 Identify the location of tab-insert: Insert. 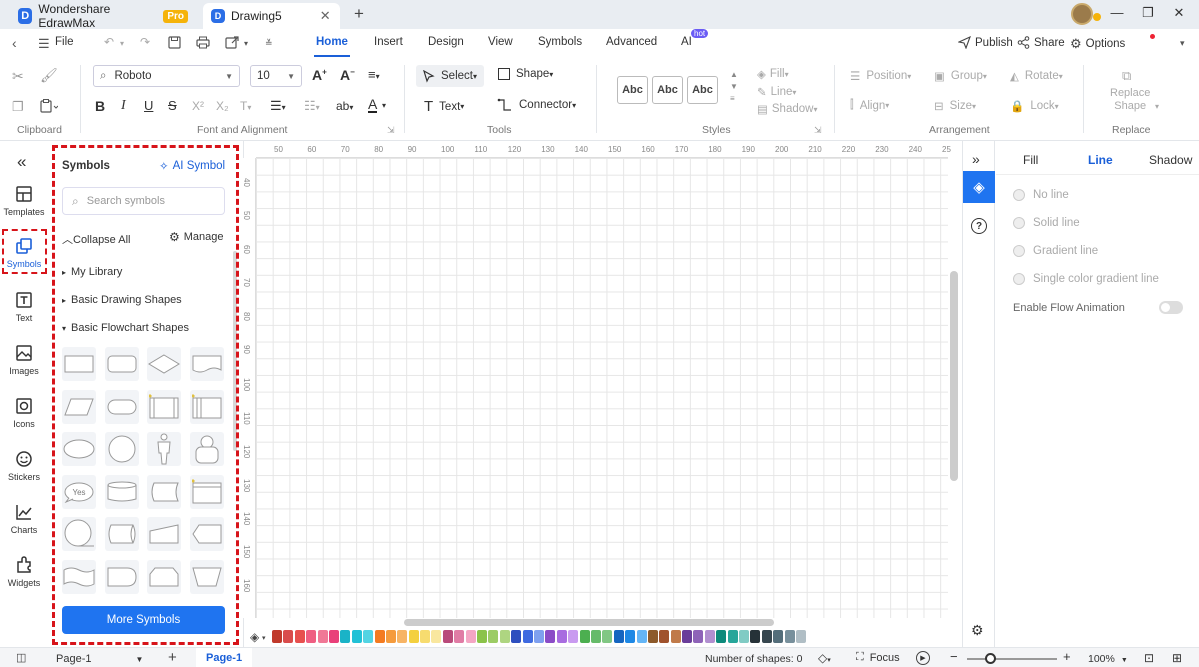
(388, 42).